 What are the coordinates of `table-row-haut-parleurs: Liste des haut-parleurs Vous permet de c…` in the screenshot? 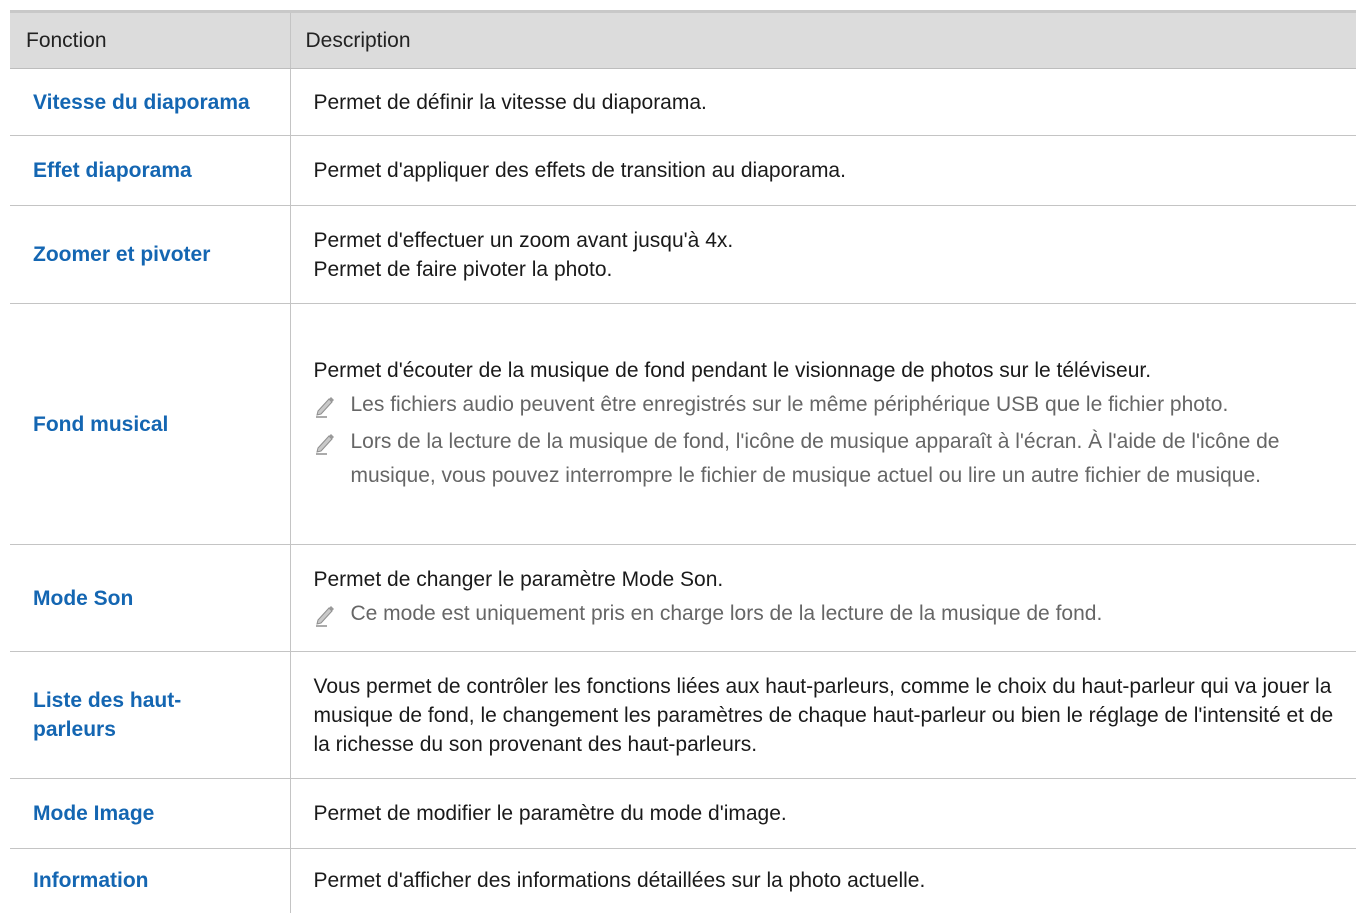 It's located at (683, 715).